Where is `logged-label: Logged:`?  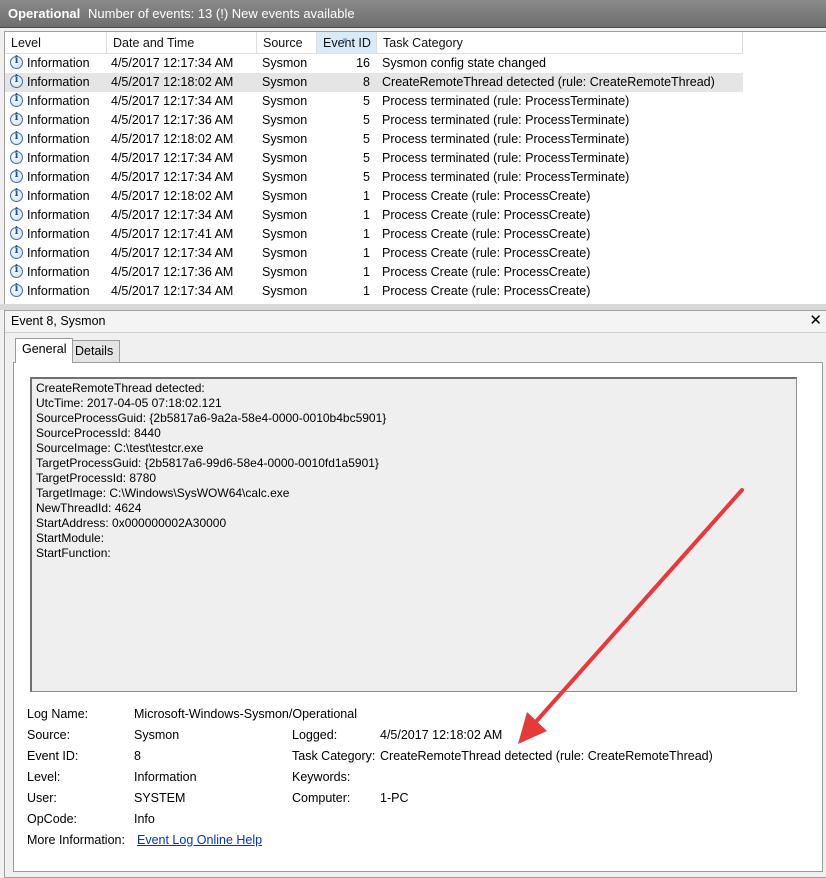
logged-label: Logged: is located at coordinates (315, 735).